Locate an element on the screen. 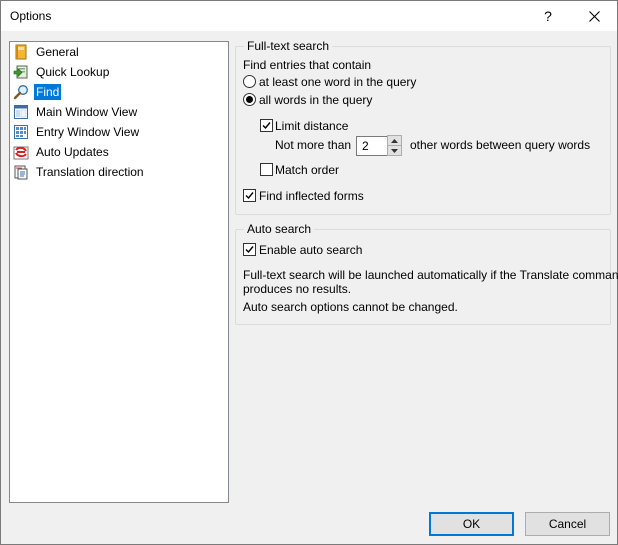 The height and width of the screenshot is (545, 618). tree-label-quick-lookup: Quick Lookup is located at coordinates (73, 72).